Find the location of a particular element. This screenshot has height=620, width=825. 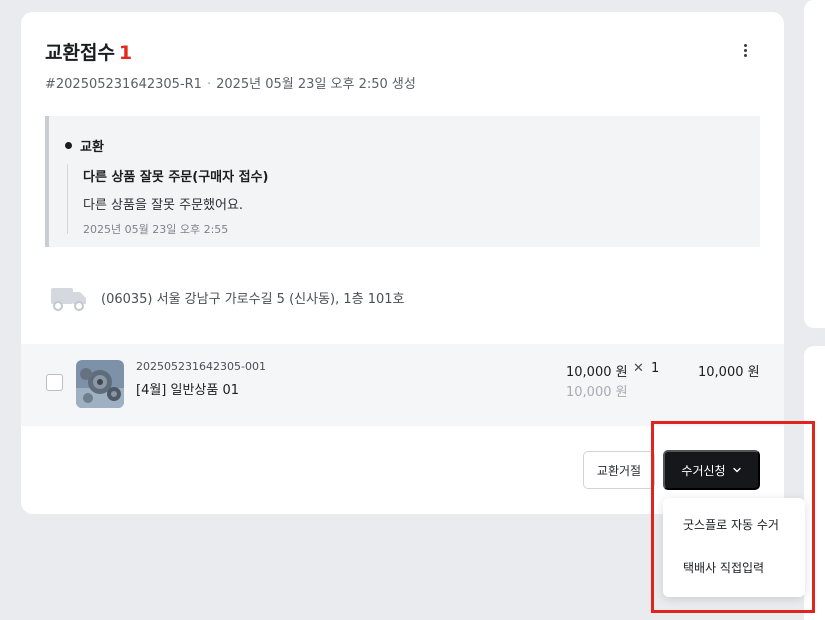

item-quantity: 1 is located at coordinates (655, 368).